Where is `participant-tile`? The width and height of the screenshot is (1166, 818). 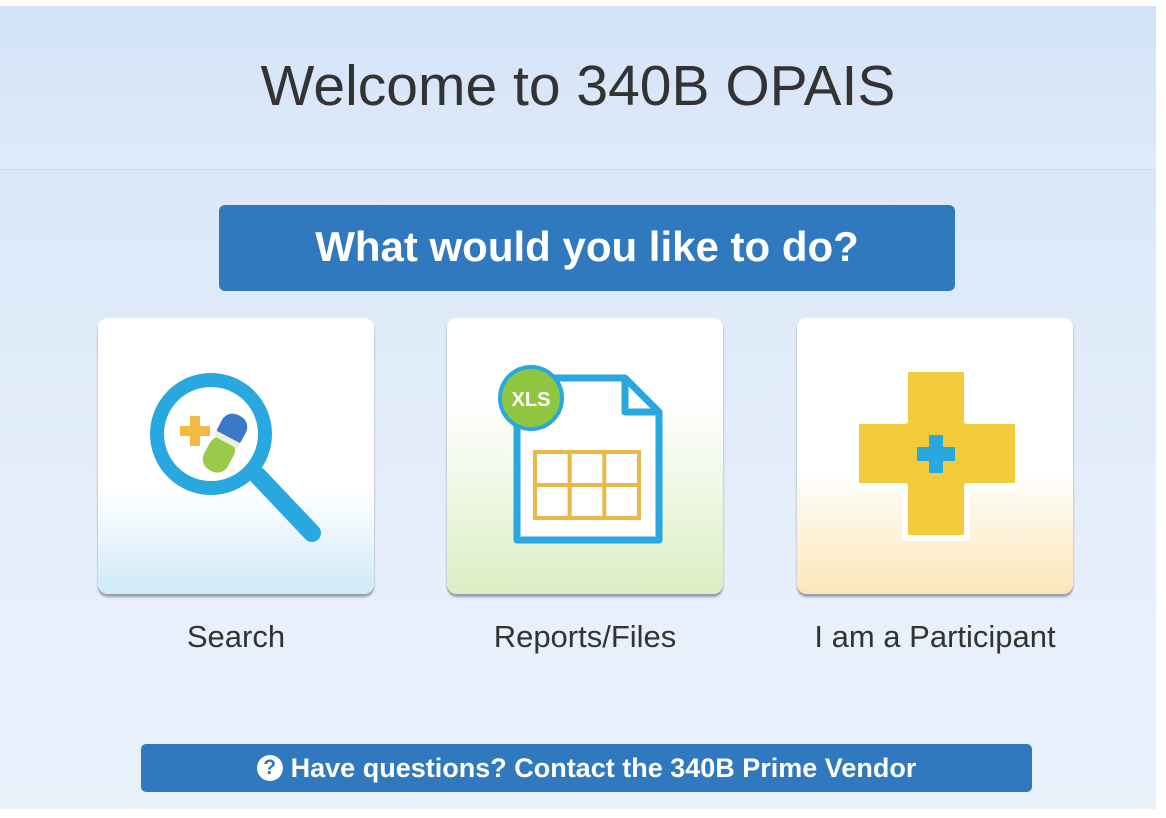 participant-tile is located at coordinates (935, 456).